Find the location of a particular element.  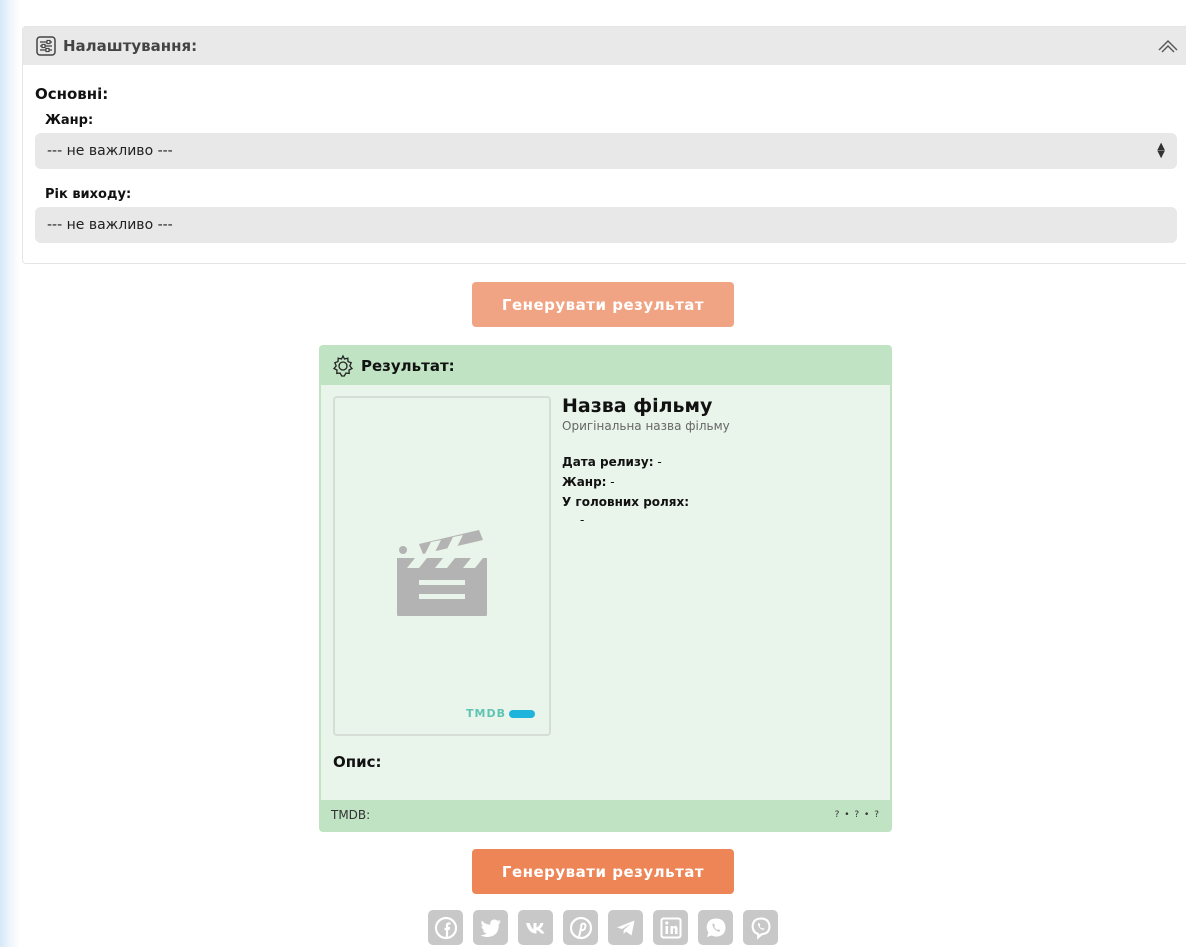

section-title-main: Основні: is located at coordinates (72, 94).